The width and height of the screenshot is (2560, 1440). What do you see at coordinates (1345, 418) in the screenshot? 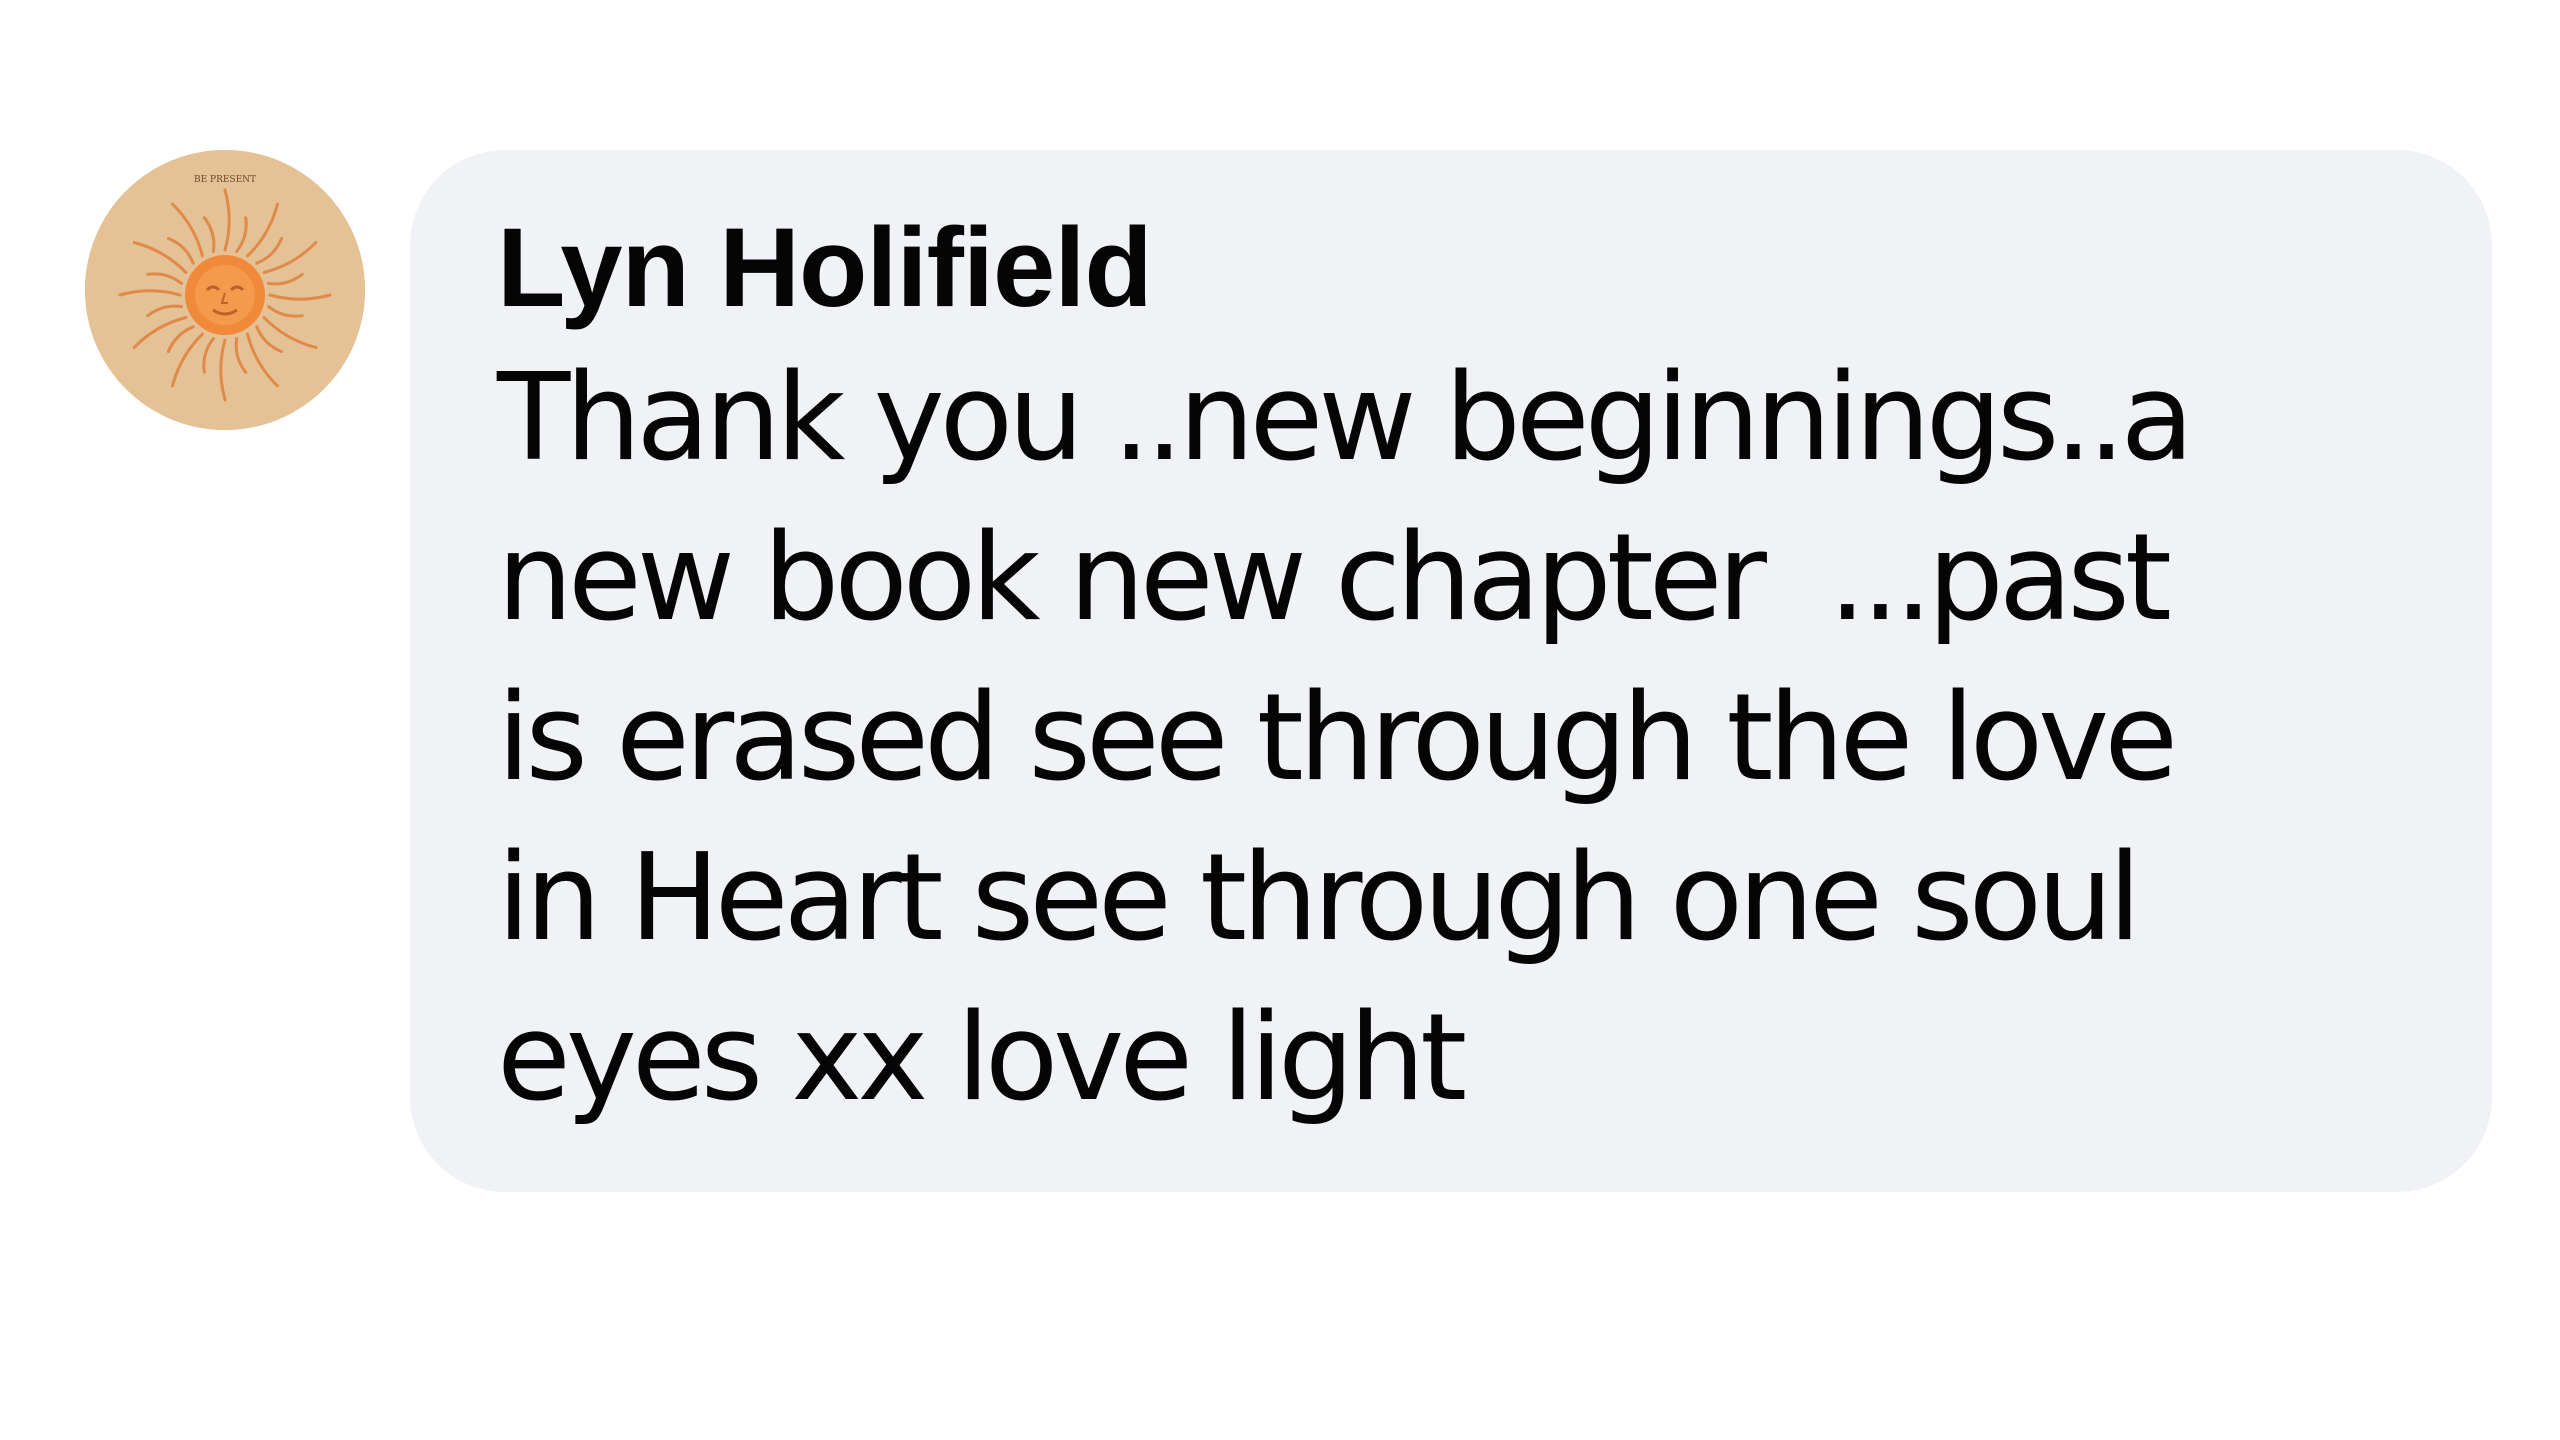
I see `comment-line: Thank you ..new beginnings..a` at bounding box center [1345, 418].